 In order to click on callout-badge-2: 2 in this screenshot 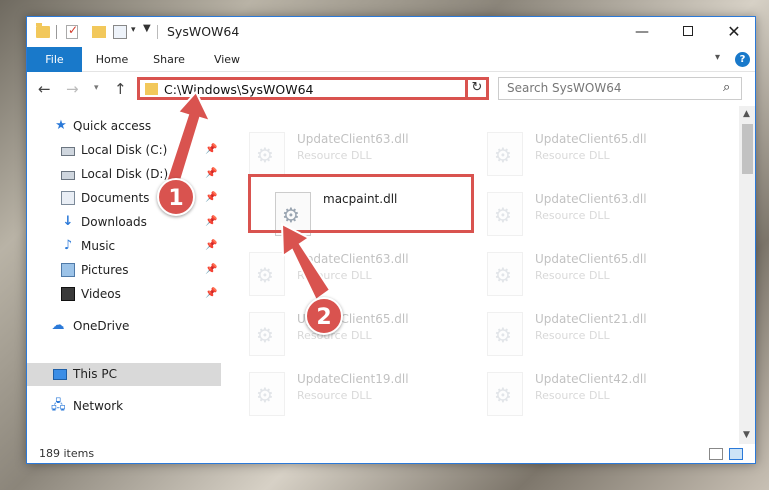, I will do `click(324, 316)`.